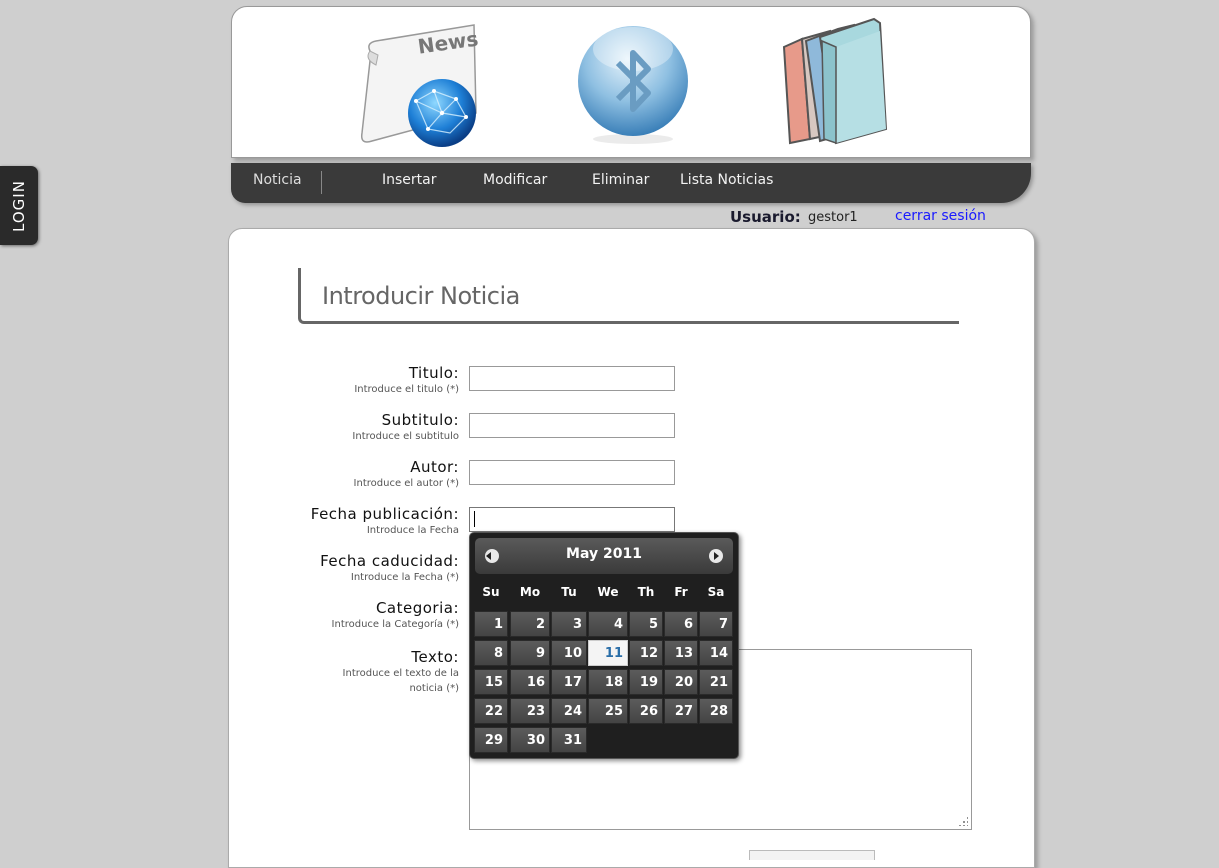 The image size is (1219, 868). What do you see at coordinates (491, 592) in the screenshot?
I see `weekday-header: Su` at bounding box center [491, 592].